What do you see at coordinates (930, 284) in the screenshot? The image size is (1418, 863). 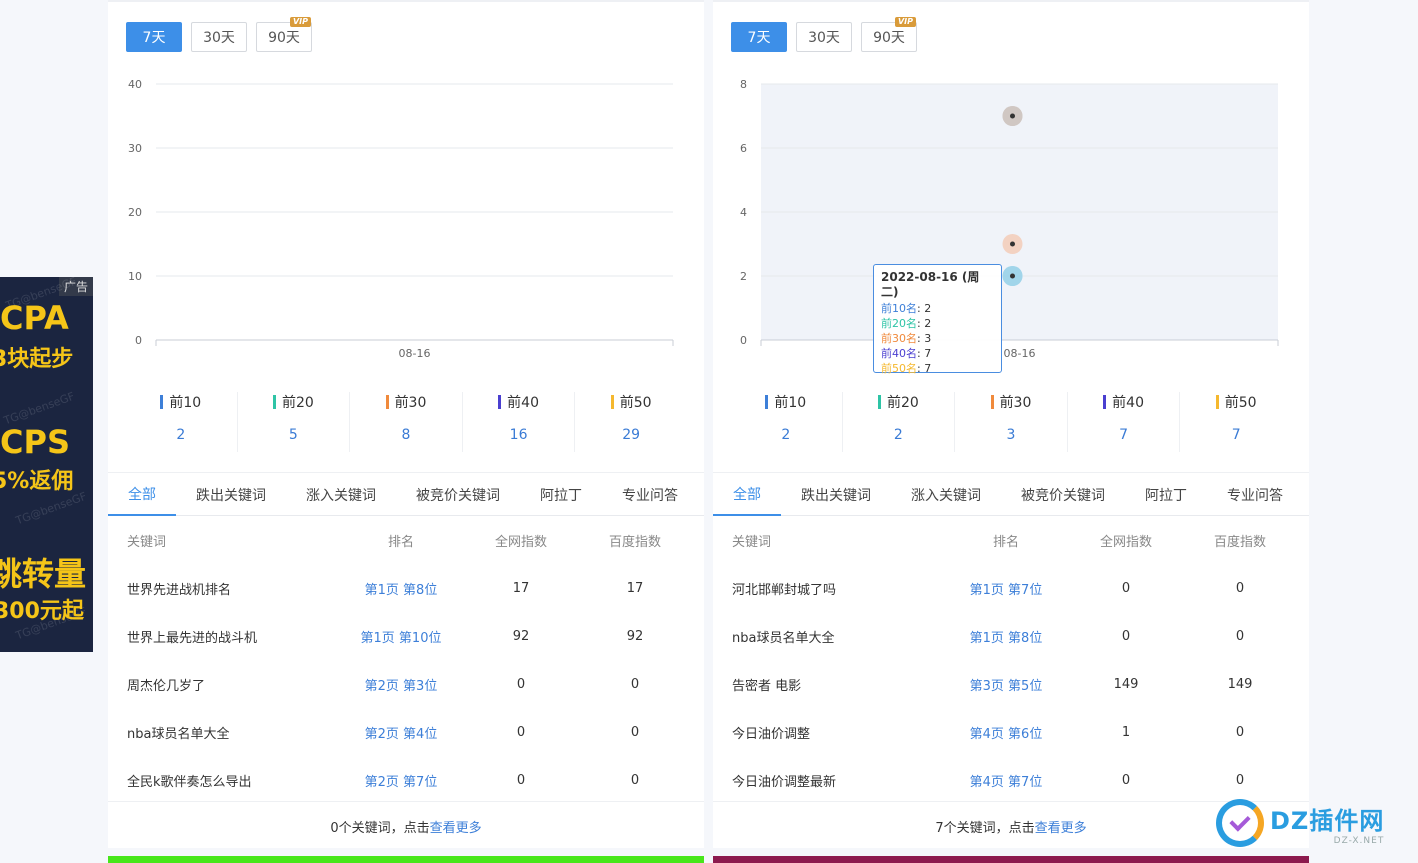 I see `tooltip-title: 2022-08-16 (周二)` at bounding box center [930, 284].